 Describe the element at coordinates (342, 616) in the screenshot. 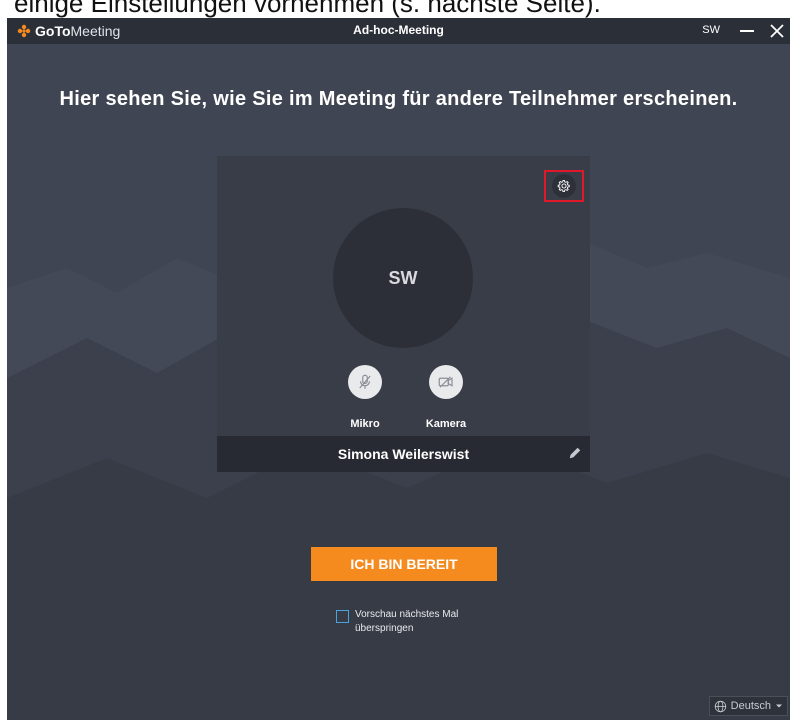

I see `skip-preview-checkbox` at that location.